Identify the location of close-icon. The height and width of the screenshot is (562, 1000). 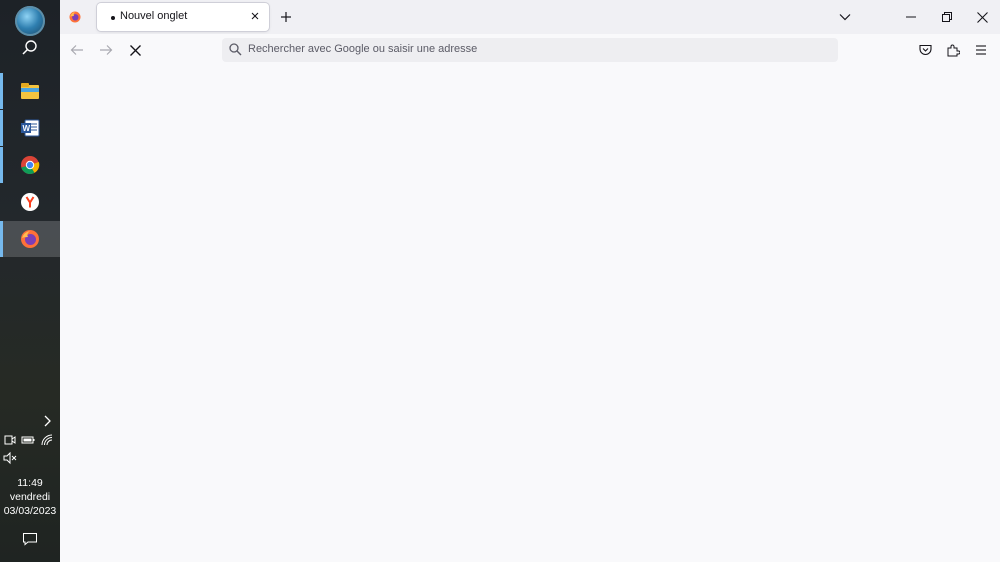
(982, 17).